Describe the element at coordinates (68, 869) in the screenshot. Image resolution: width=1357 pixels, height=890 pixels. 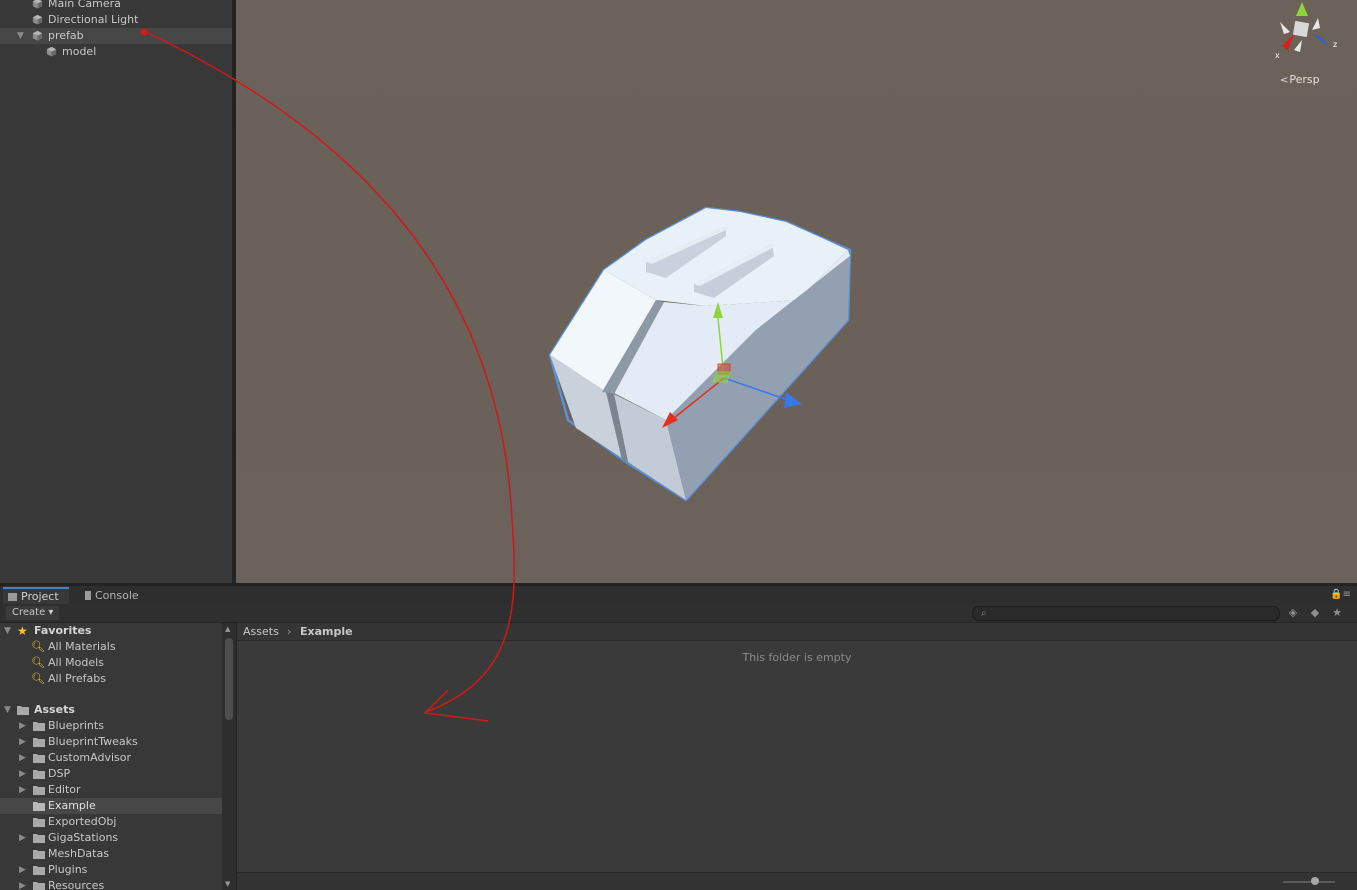
I see `folder-label: Plugins` at that location.